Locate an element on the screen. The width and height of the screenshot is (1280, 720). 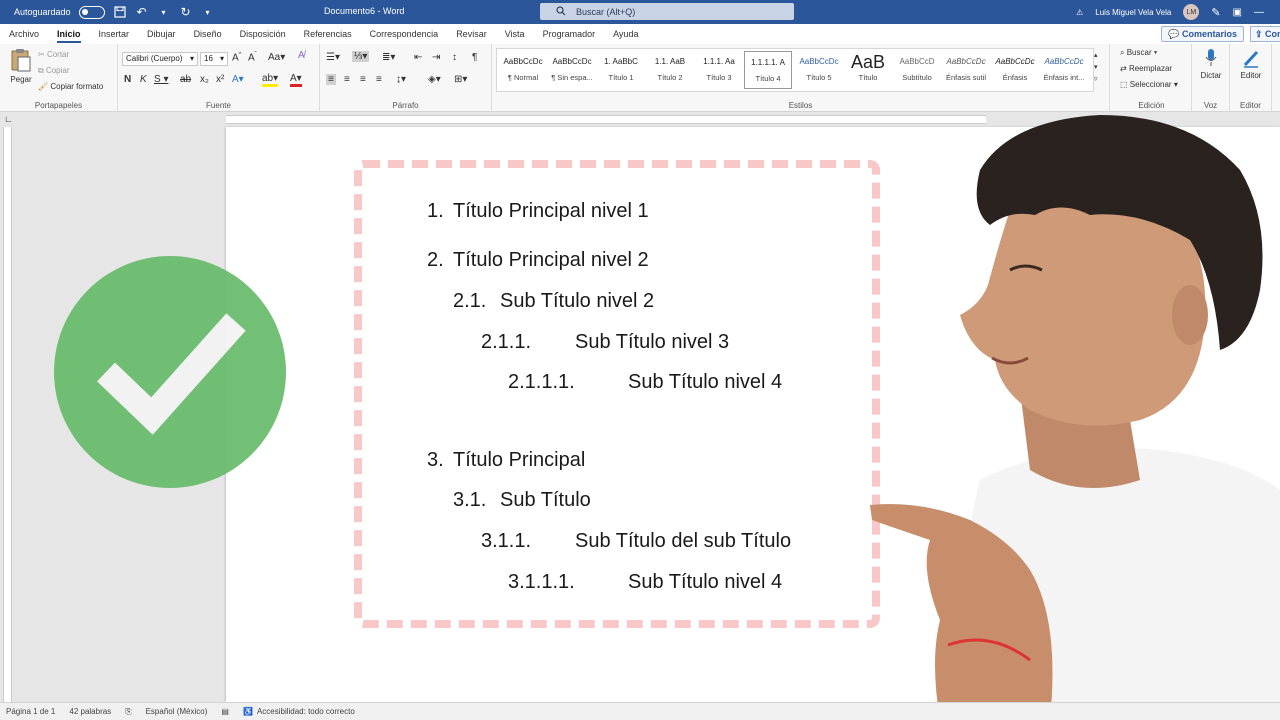
list-item: 2. Título Principal nivel 2 is located at coordinates (538, 260).